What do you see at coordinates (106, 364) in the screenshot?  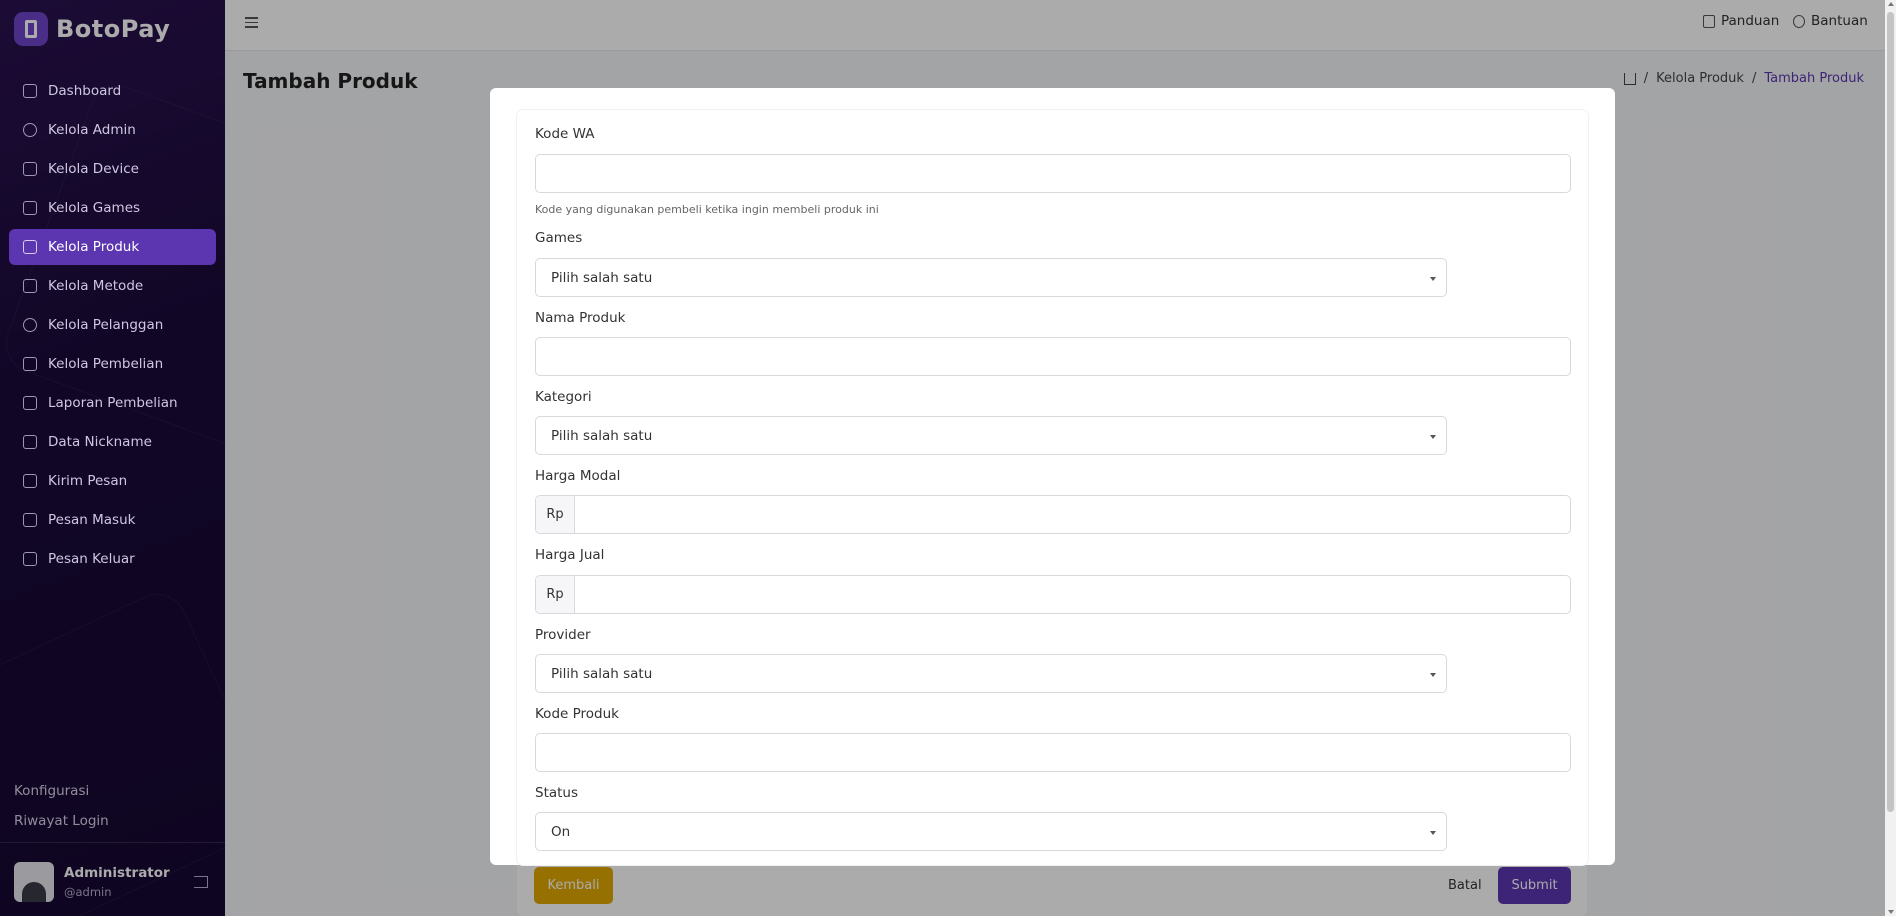 I see `sidebar-item-label: Kelola Pembelian` at bounding box center [106, 364].